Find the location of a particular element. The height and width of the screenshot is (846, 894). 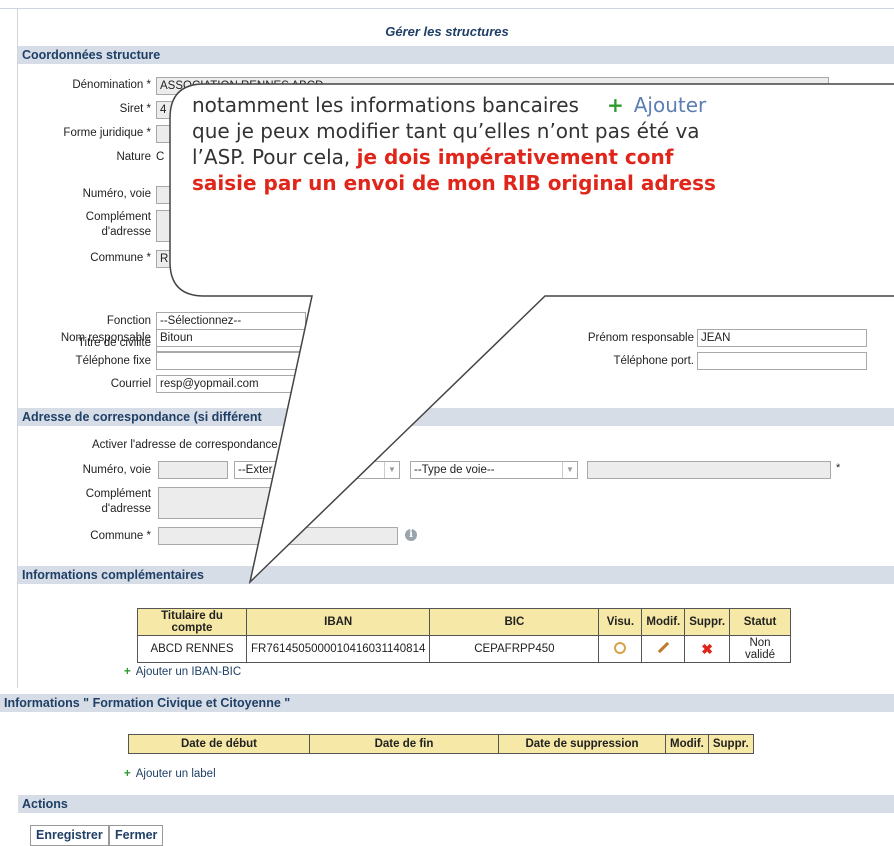

prenom-responsable-label: Prénom responsable is located at coordinates (640, 338).